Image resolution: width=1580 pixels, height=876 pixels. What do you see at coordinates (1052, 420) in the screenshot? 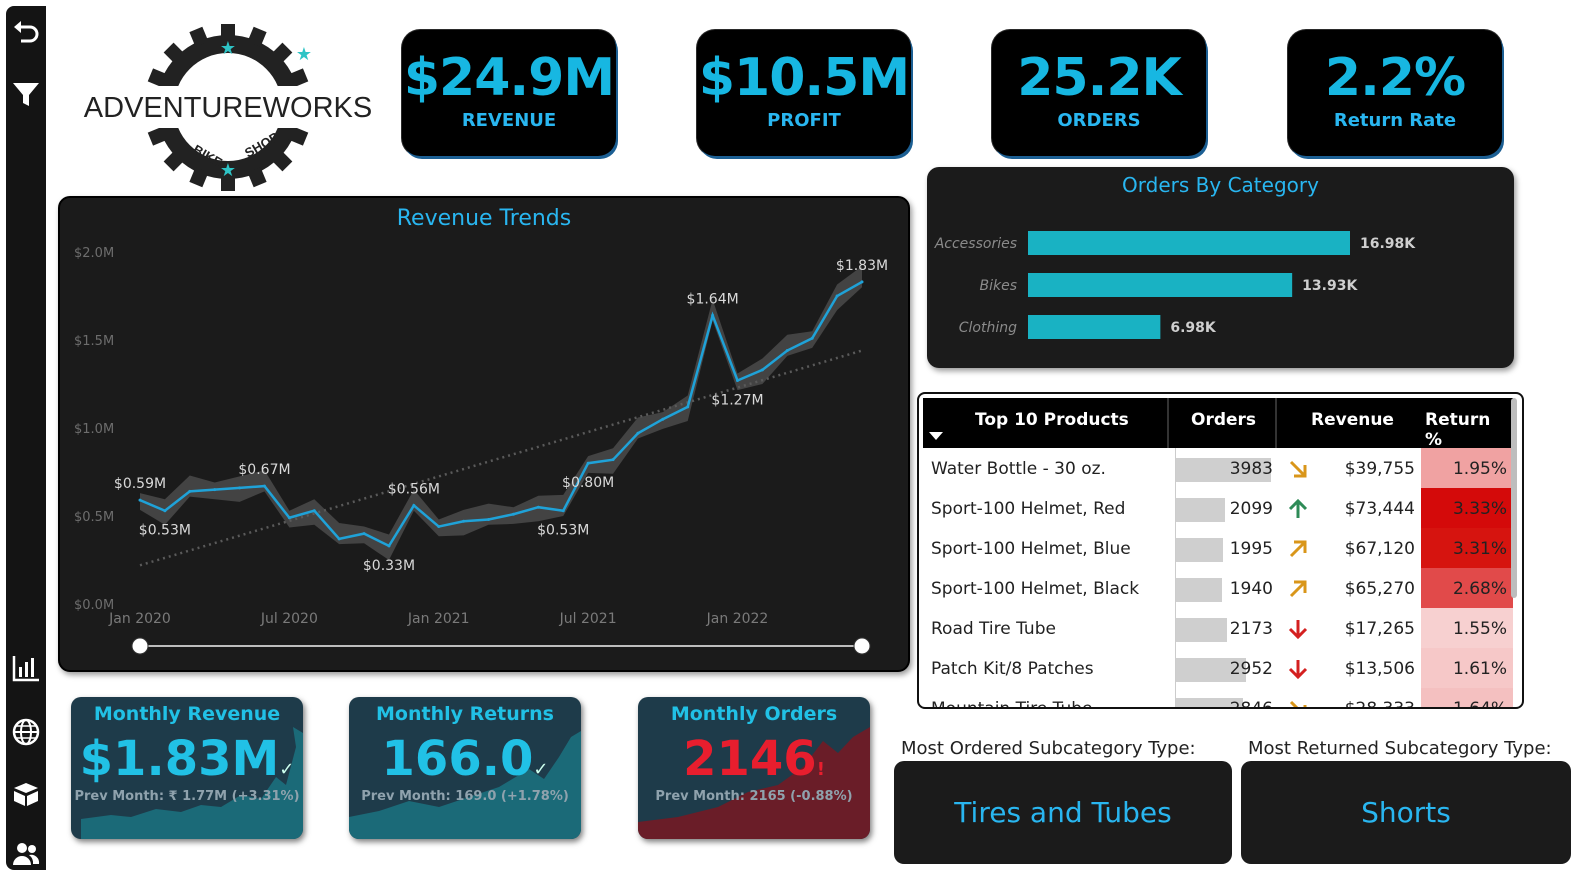
I see `header-product: Top 10 Products` at bounding box center [1052, 420].